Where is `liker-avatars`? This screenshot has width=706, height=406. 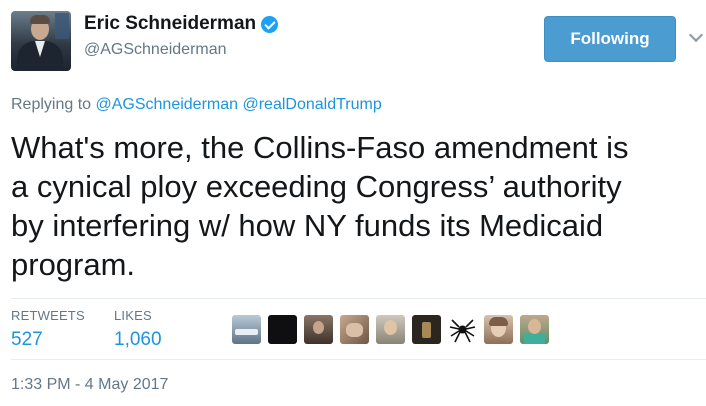
liker-avatars is located at coordinates (394, 329).